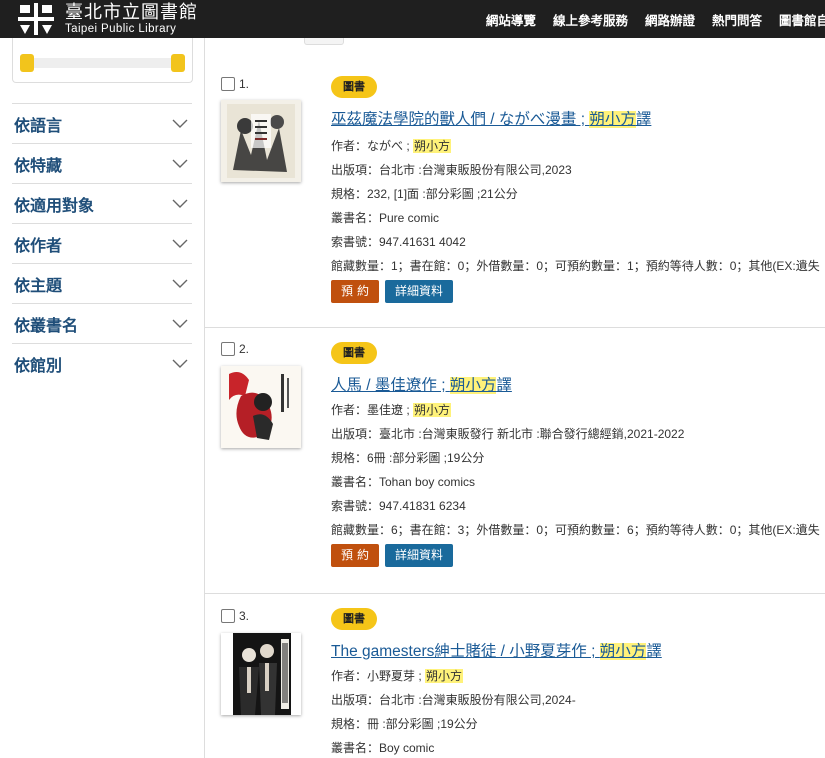 The image size is (825, 758). Describe the element at coordinates (36, 19) in the screenshot. I see `library-logo-icon` at that location.